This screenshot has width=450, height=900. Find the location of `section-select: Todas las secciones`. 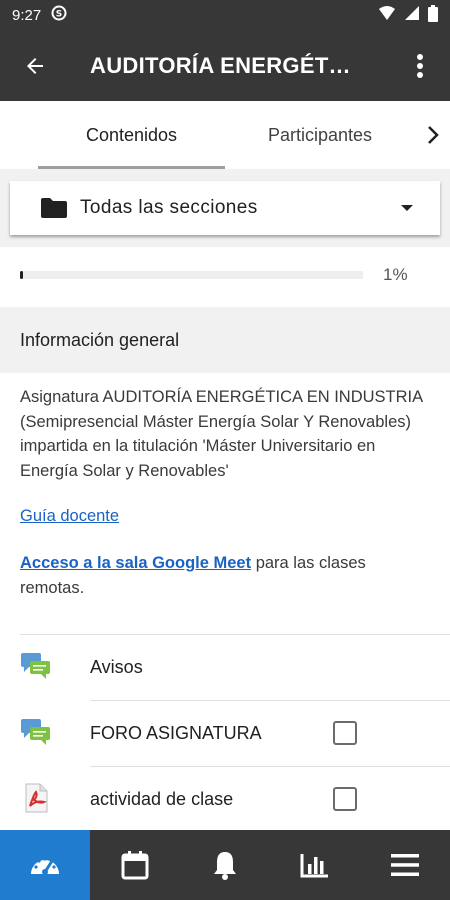

section-select: Todas las secciones is located at coordinates (225, 208).